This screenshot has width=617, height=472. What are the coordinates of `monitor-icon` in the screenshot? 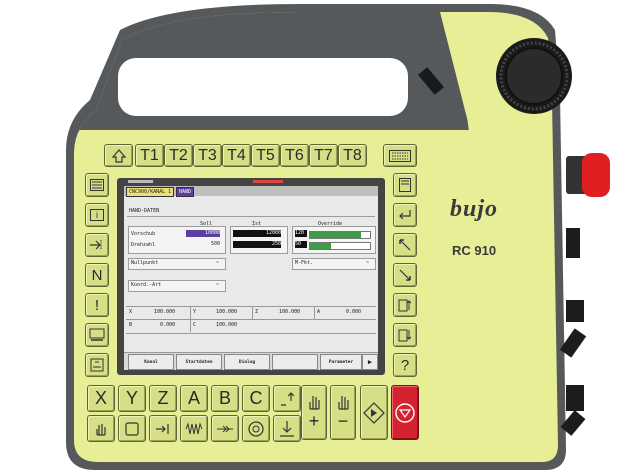 It's located at (97, 334).